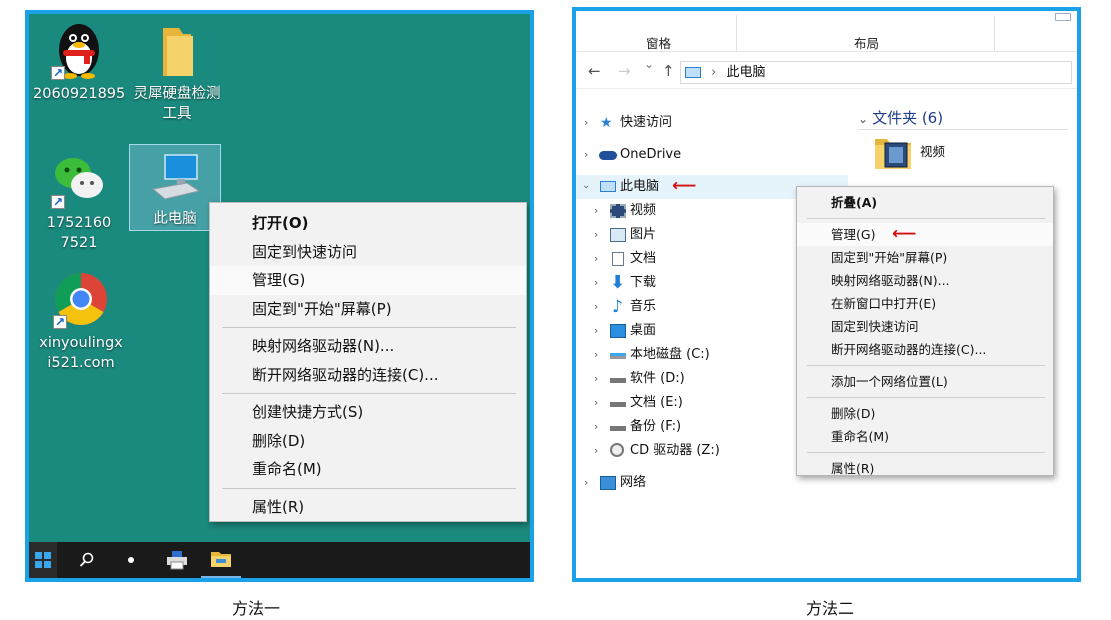  Describe the element at coordinates (826, 31) in the screenshot. I see `ribbon: 窗格 布局` at that location.